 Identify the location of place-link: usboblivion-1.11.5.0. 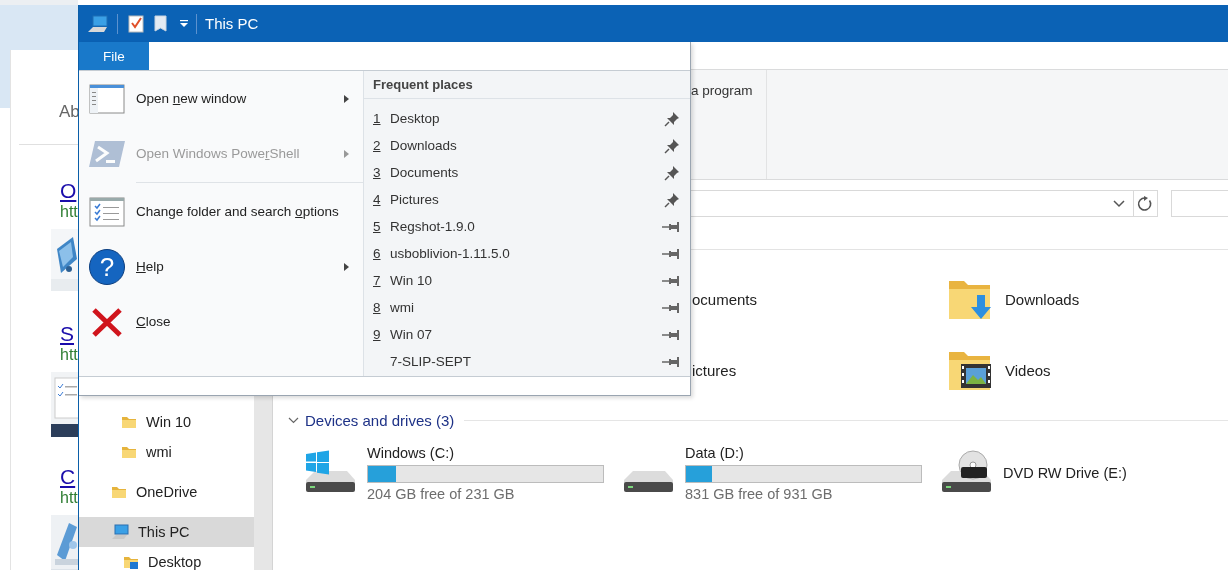
(526, 253).